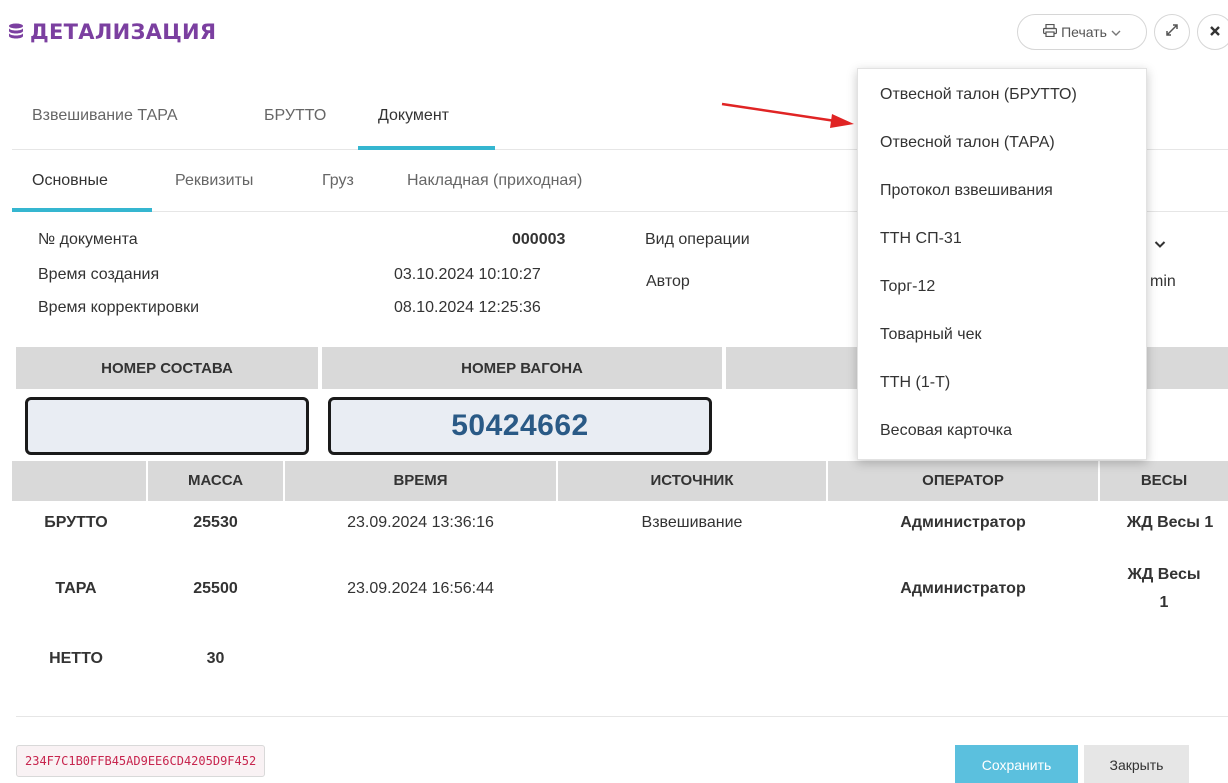  Describe the element at coordinates (1003, 143) in the screenshot. I see `menu-item-weigh-ticket-tara: Отвесной талон (ТАРА)` at that location.